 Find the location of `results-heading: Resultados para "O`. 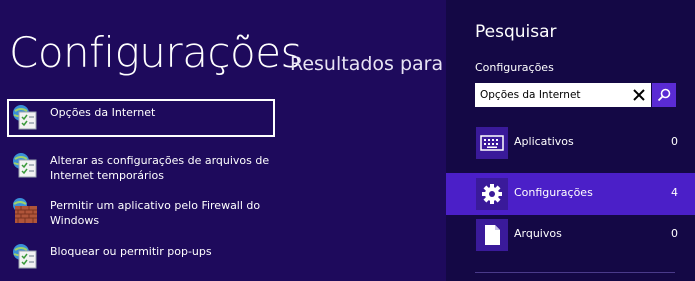

results-heading: Resultados para "O is located at coordinates (368, 64).